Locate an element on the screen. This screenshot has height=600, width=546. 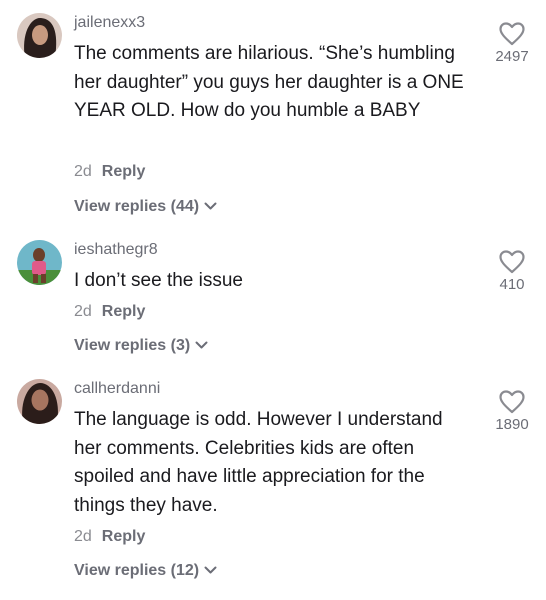
like-button: 410 is located at coordinates (512, 271).